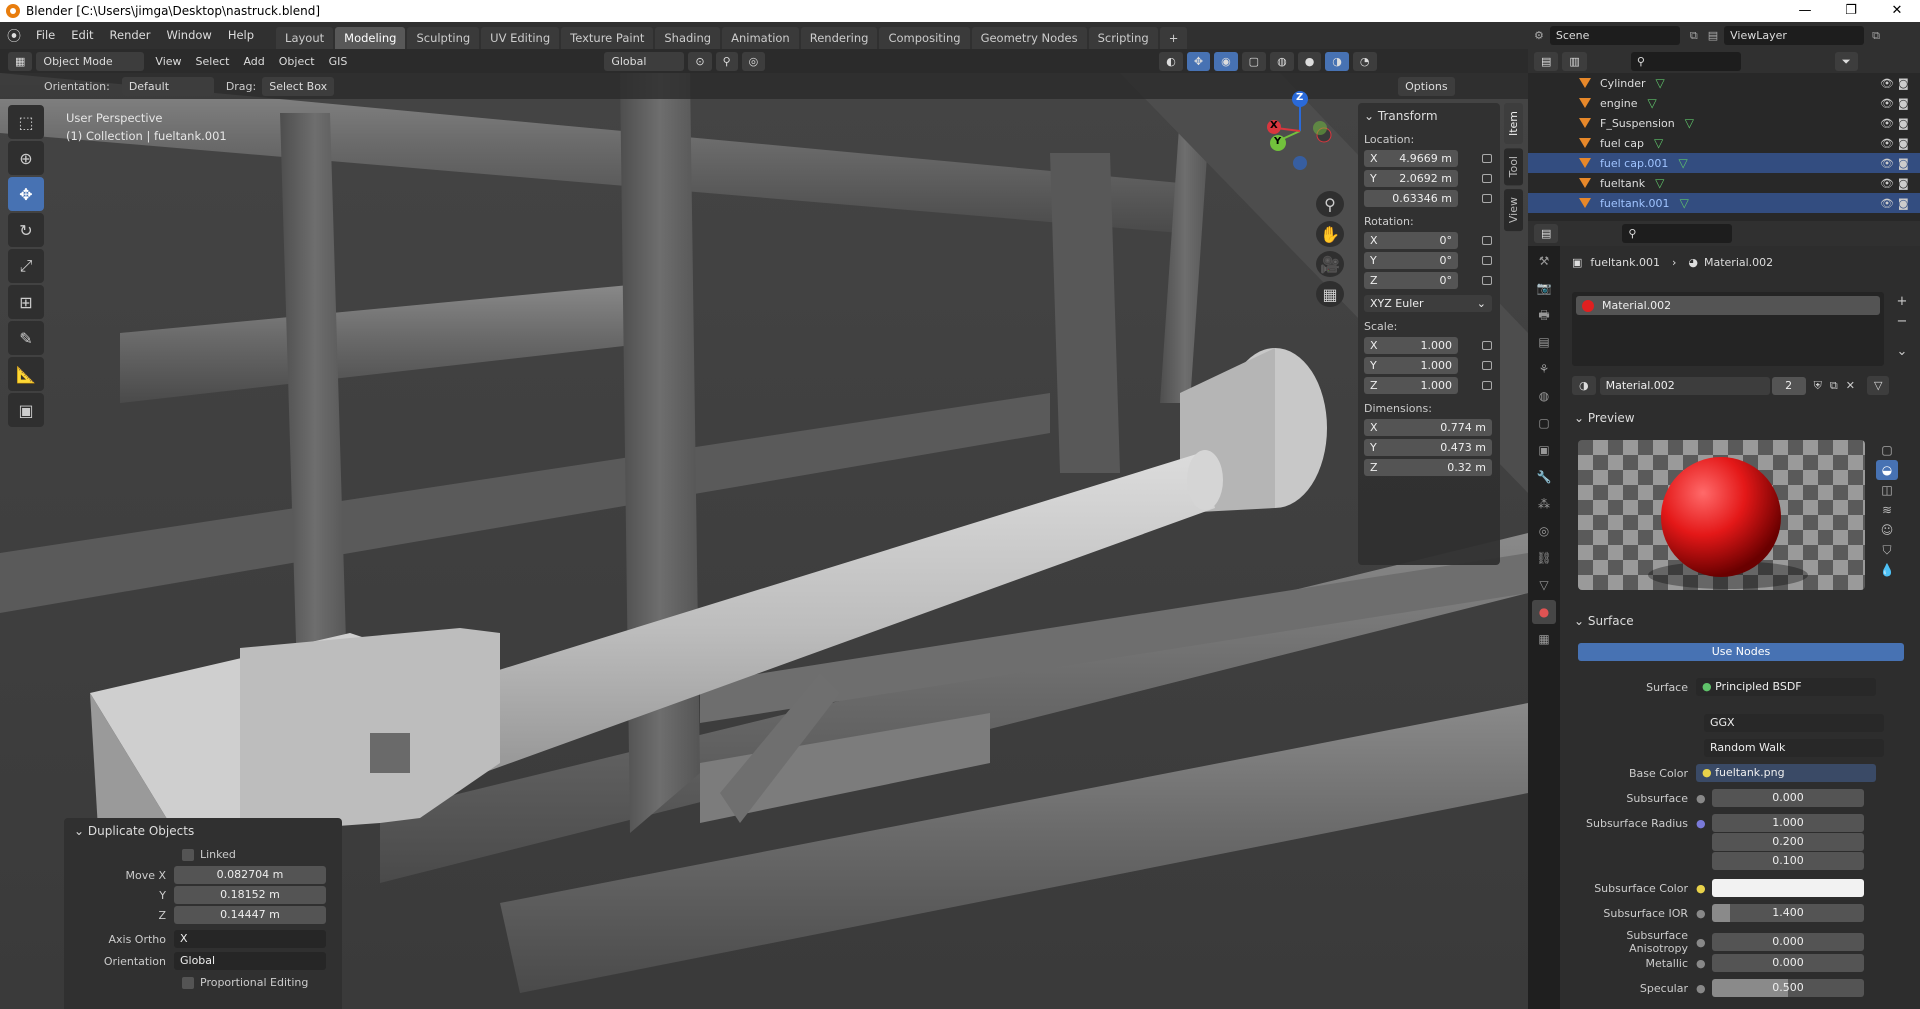 The image size is (1920, 1009). I want to click on menu-edit: Edit, so click(82, 35).